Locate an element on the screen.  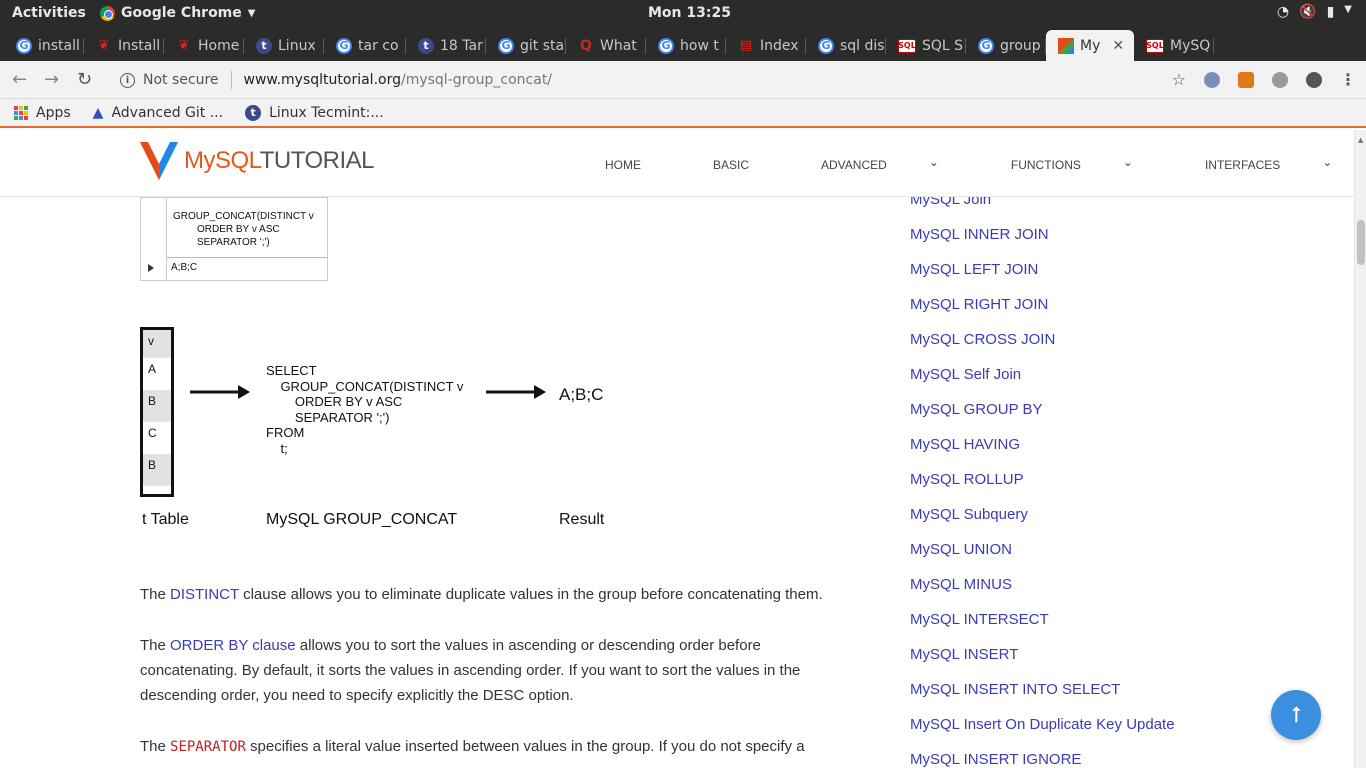
mysqltutorial-logo-icon is located at coordinates (159, 161).